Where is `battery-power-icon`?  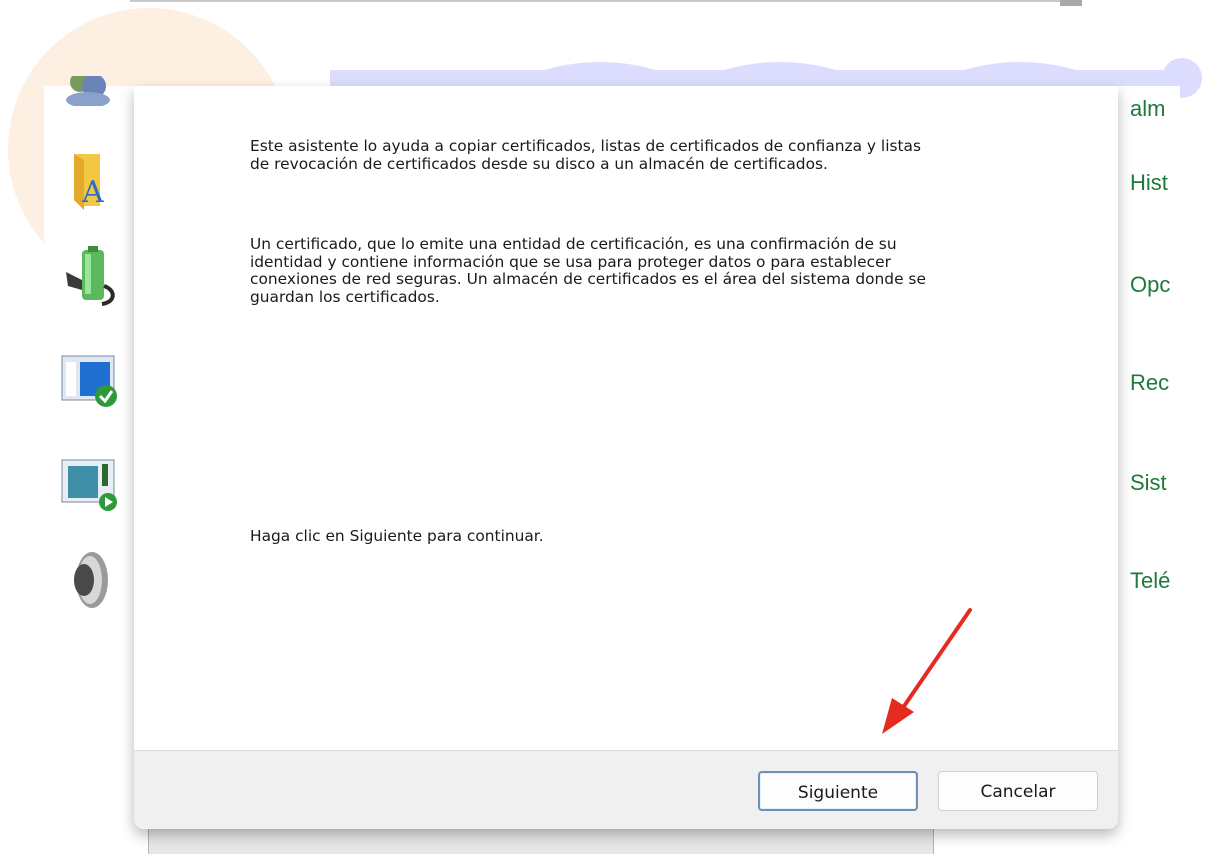 battery-power-icon is located at coordinates (88, 276).